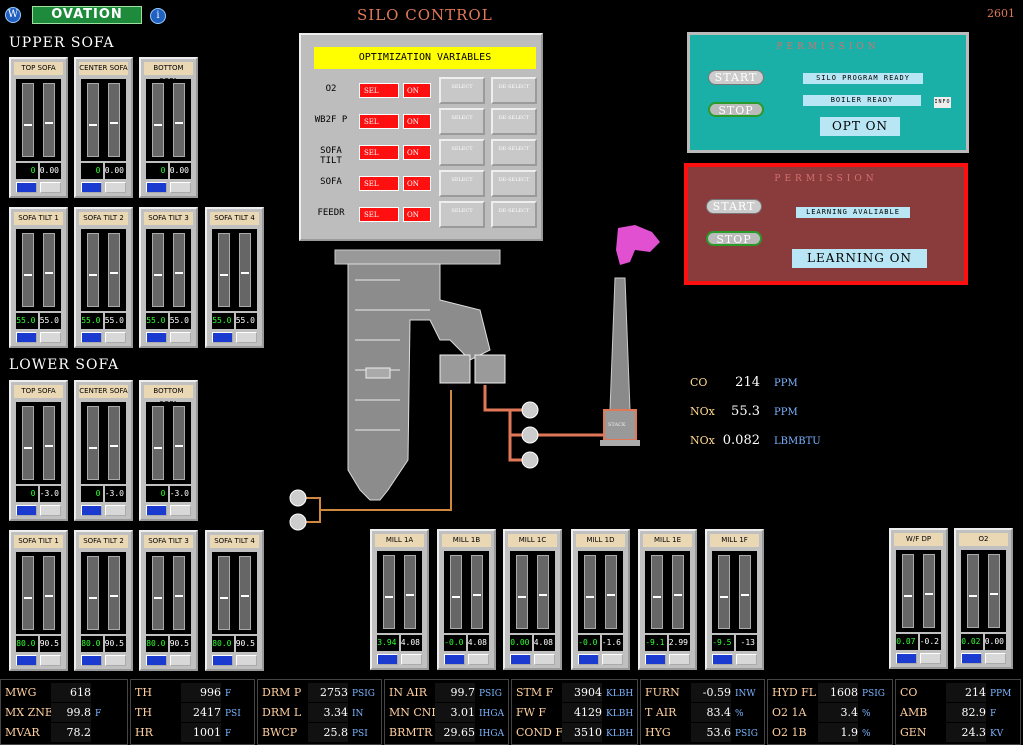  Describe the element at coordinates (859, 258) in the screenshot. I see `learning-on-button: LEARNING ON` at that location.